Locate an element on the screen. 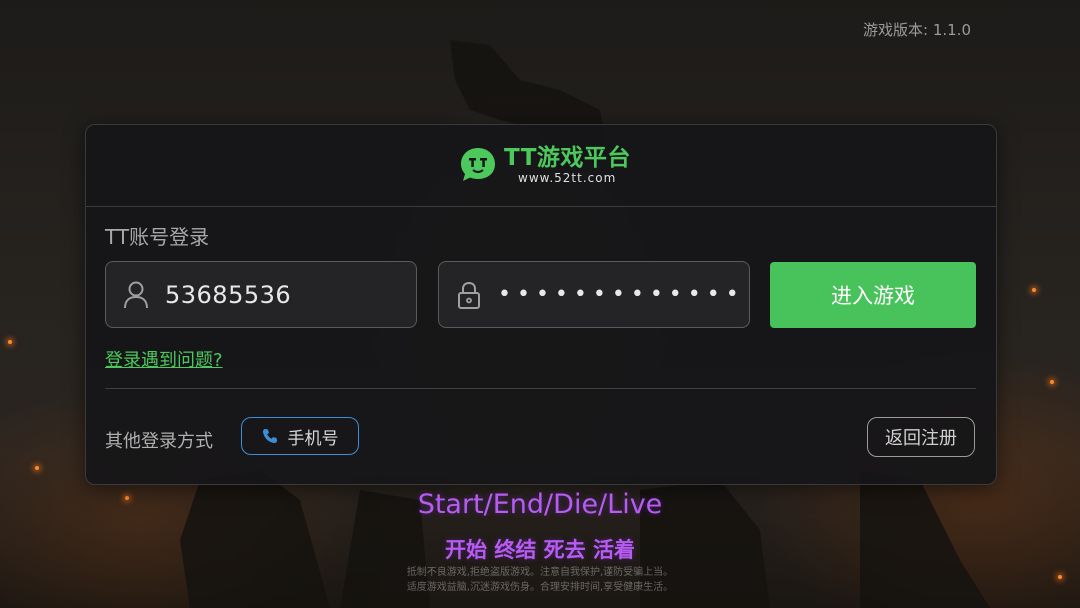 Image resolution: width=1080 pixels, height=608 pixels. slogan-english: Start/End/Die/Live is located at coordinates (540, 504).